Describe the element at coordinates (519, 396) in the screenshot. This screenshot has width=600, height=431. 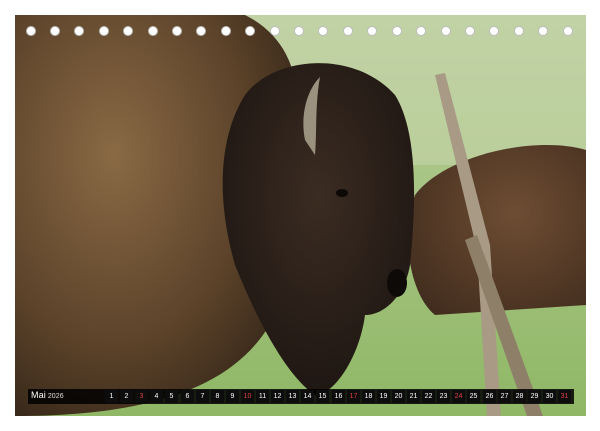
I see `day-cell: 28` at that location.